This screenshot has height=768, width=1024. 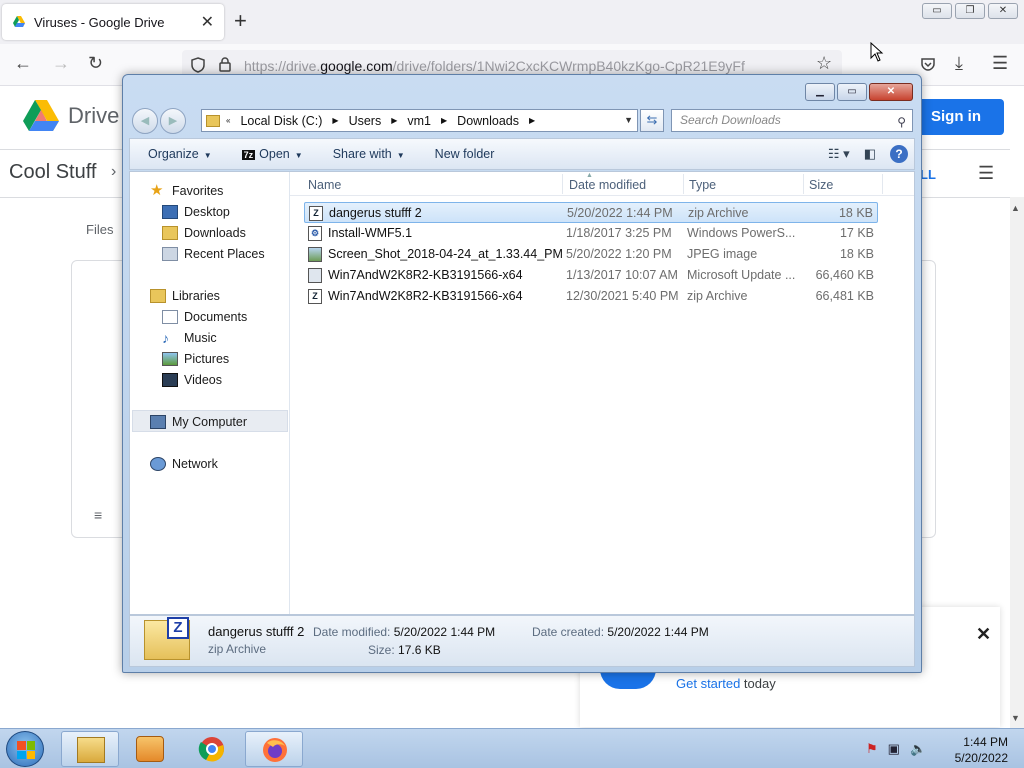 I want to click on nav-item-documents: Documents, so click(x=204, y=317).